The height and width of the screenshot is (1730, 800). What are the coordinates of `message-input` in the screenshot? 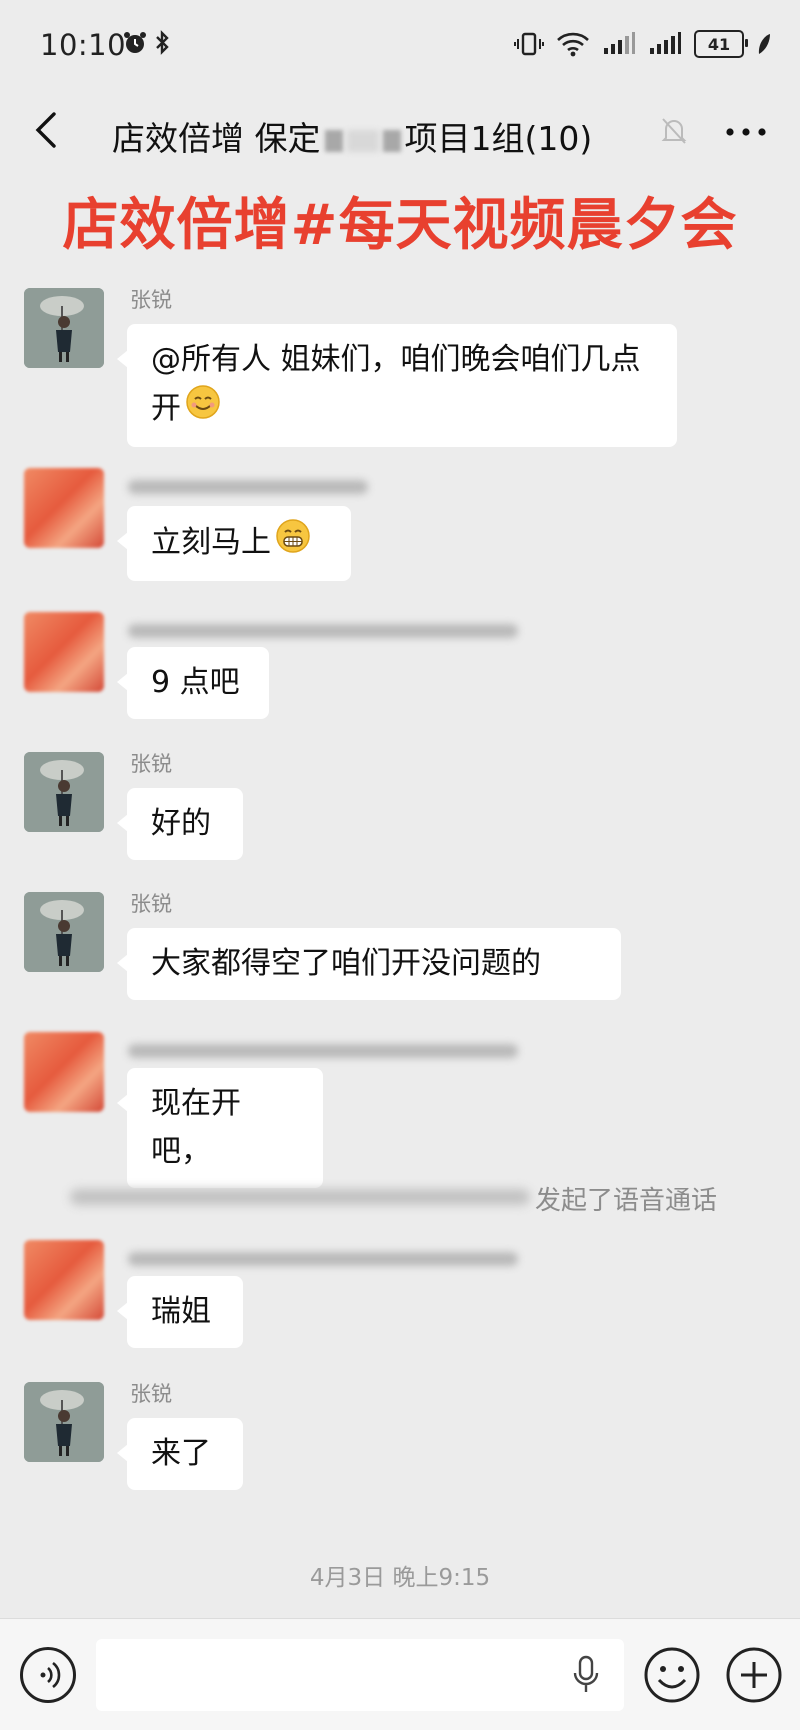 It's located at (360, 1675).